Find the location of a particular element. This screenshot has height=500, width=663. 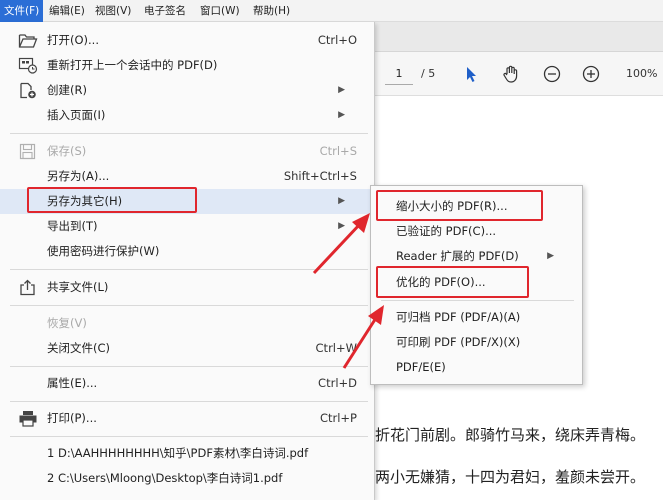

page-total: / 5 is located at coordinates (428, 73).